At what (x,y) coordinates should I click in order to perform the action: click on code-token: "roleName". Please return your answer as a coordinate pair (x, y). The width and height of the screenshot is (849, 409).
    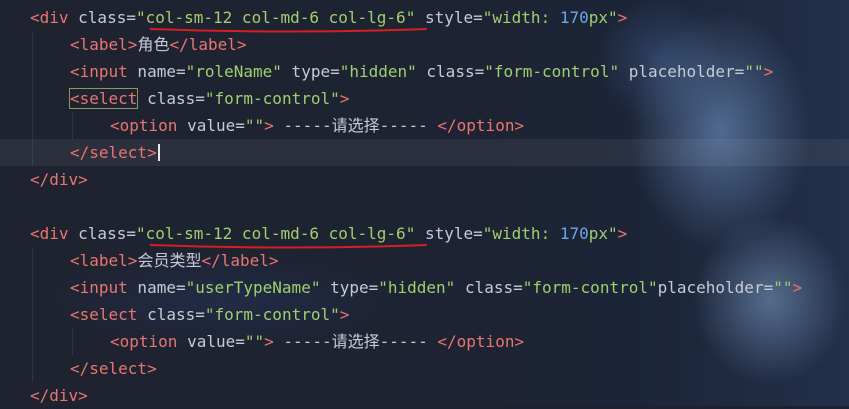
    Looking at the image, I should click on (233, 71).